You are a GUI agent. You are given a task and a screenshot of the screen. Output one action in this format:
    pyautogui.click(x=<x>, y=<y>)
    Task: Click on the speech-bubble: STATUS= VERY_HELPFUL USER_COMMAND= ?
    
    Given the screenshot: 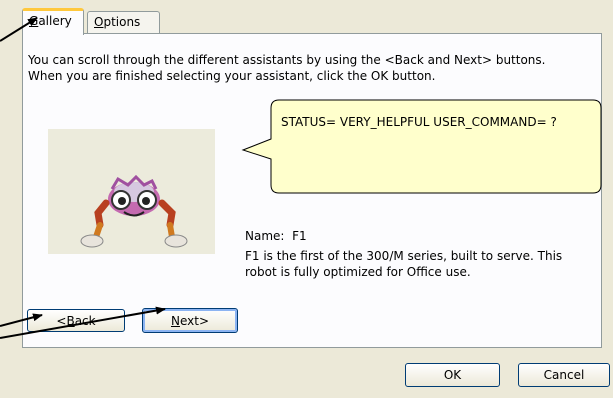 What is the action you would take?
    pyautogui.click(x=423, y=147)
    